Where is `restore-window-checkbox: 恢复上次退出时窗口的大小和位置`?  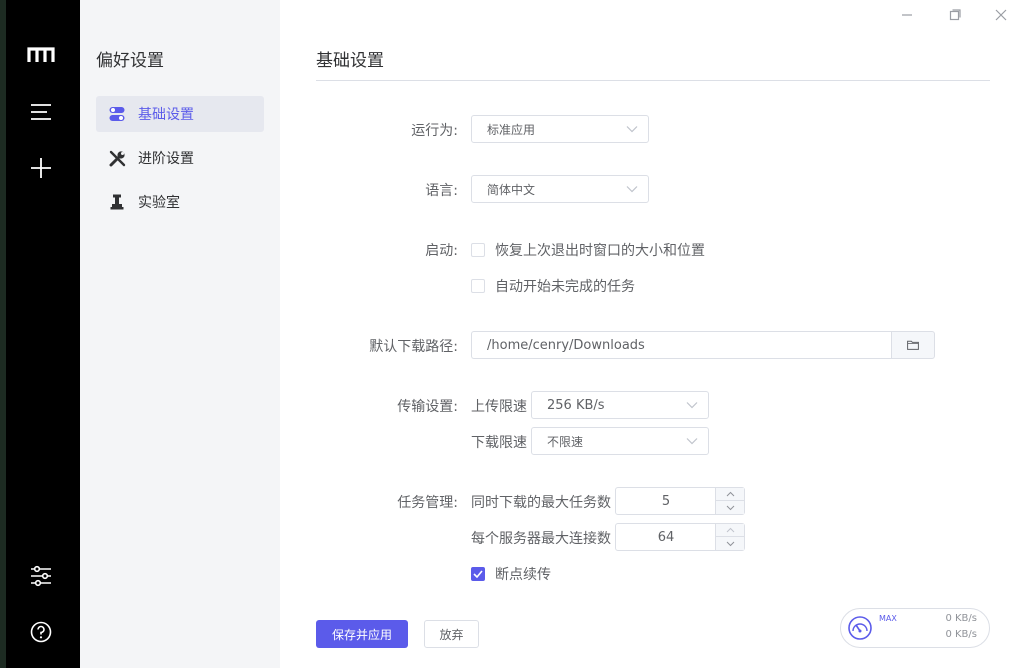
restore-window-checkbox: 恢复上次退出时窗口的大小和位置 is located at coordinates (588, 250).